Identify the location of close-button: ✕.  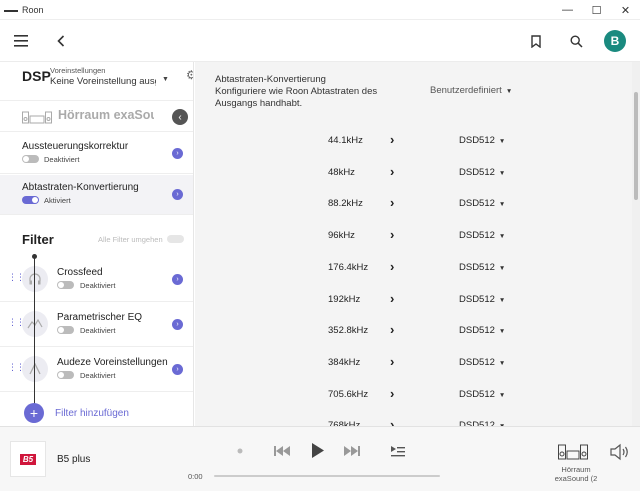
(625, 10).